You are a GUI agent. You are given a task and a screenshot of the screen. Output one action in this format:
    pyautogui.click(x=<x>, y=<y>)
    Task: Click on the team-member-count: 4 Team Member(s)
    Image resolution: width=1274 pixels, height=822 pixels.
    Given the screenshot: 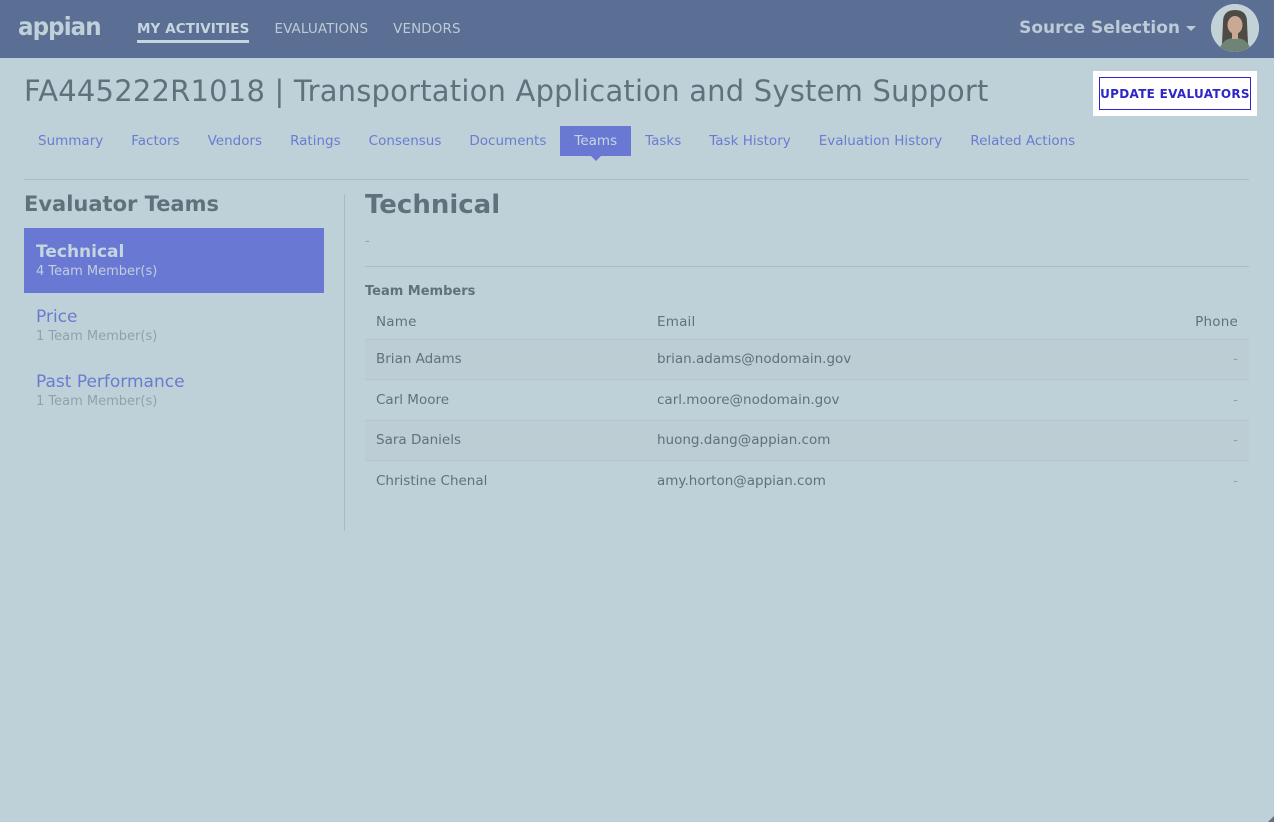 What is the action you would take?
    pyautogui.click(x=97, y=271)
    